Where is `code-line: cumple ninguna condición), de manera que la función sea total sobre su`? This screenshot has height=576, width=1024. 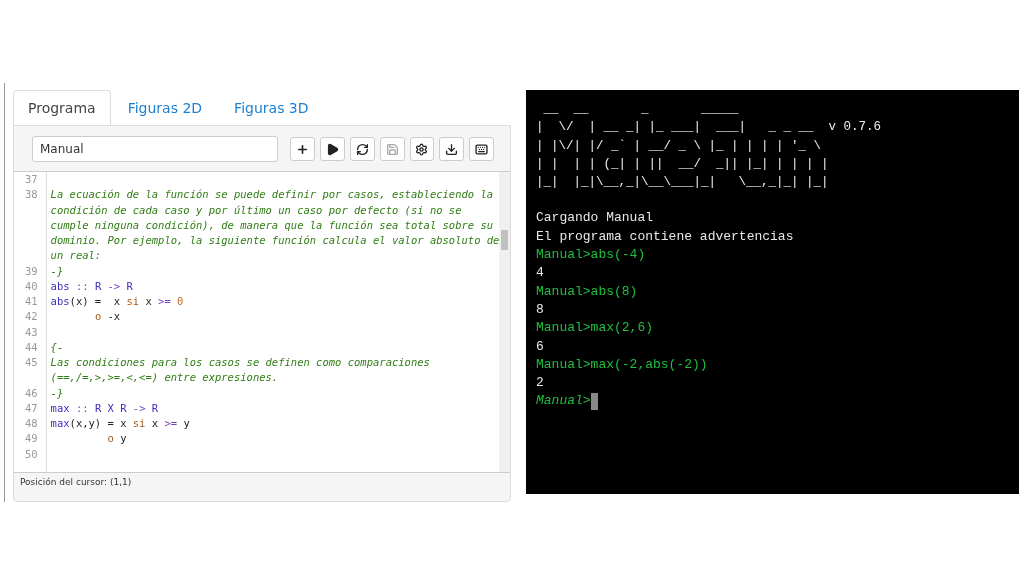
code-line: cumple ninguna condición), de manera que la función sea total sobre su is located at coordinates (272, 225).